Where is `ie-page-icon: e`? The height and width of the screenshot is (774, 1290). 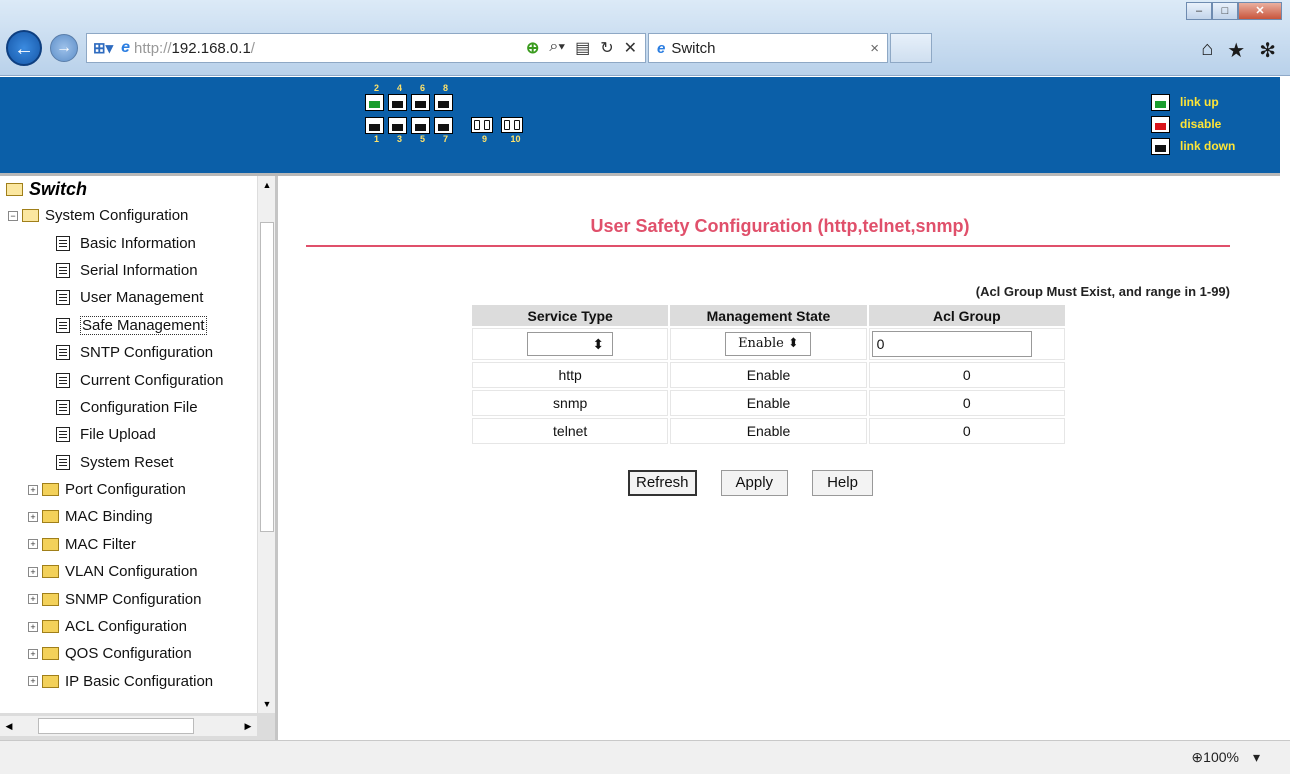
ie-page-icon: e is located at coordinates (126, 47).